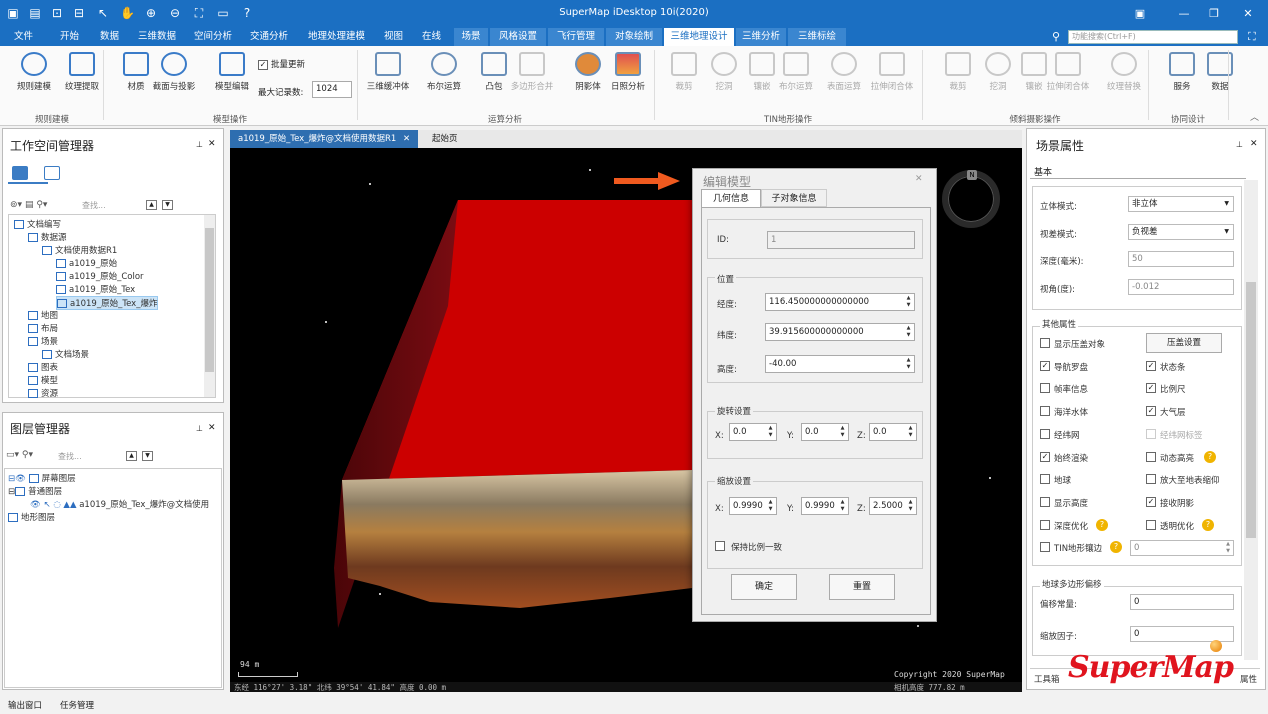 The image size is (1268, 714). Describe the element at coordinates (1181, 232) in the screenshot. I see `parallax-select: 负视差 ▼` at that location.